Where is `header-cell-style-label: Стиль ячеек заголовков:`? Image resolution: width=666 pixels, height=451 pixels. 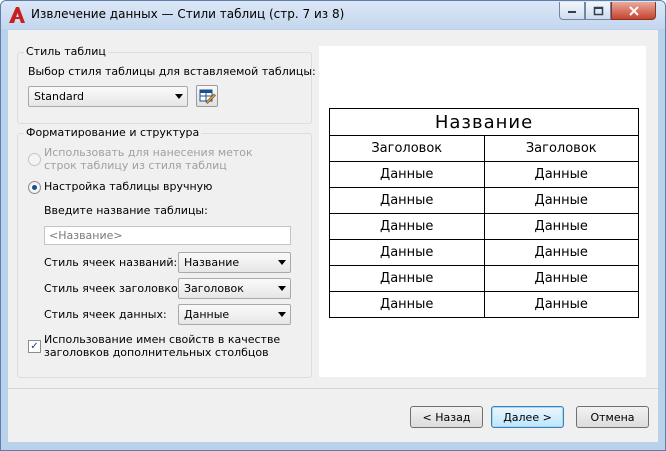
header-cell-style-label: Стиль ячеек заголовков: is located at coordinates (116, 288).